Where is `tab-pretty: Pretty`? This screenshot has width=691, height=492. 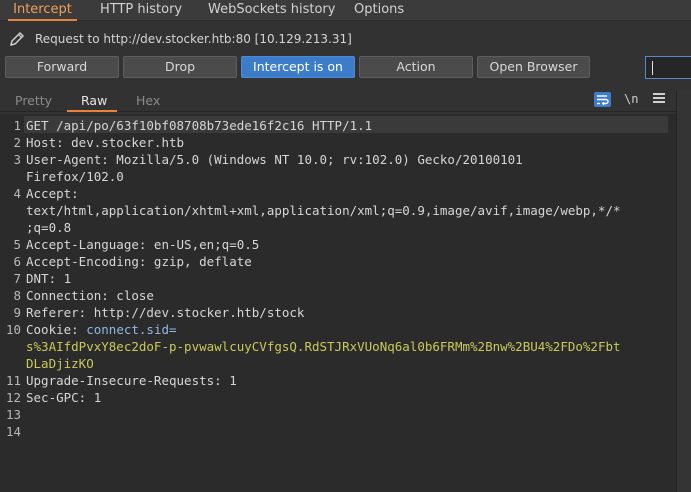 tab-pretty: Pretty is located at coordinates (33, 100).